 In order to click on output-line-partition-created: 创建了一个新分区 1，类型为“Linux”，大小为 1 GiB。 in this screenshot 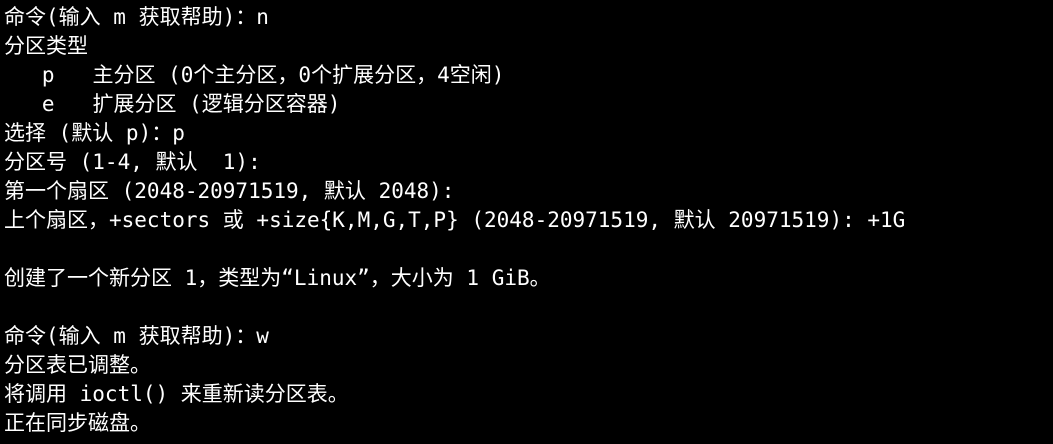, I will do `click(277, 278)`.